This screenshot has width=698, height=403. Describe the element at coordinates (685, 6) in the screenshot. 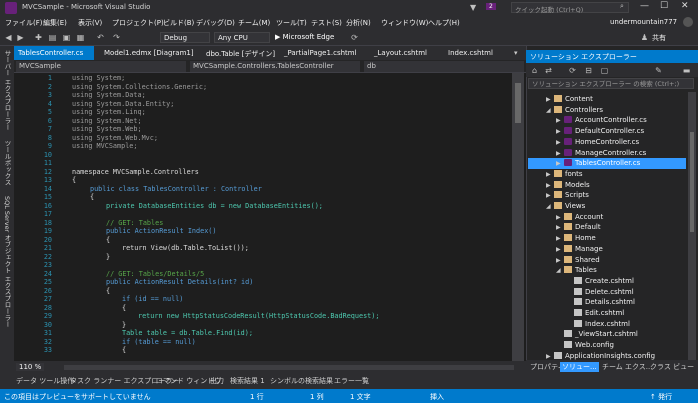

I see `close-button: ✕` at that location.